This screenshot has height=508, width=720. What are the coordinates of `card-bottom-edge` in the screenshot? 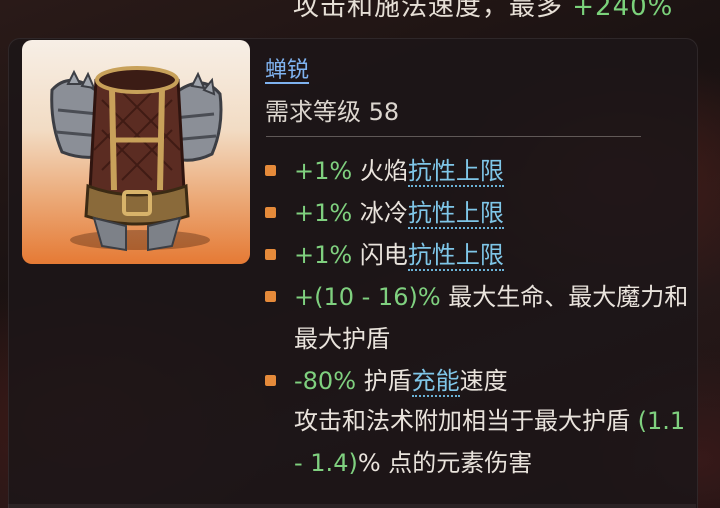 It's located at (352, 506).